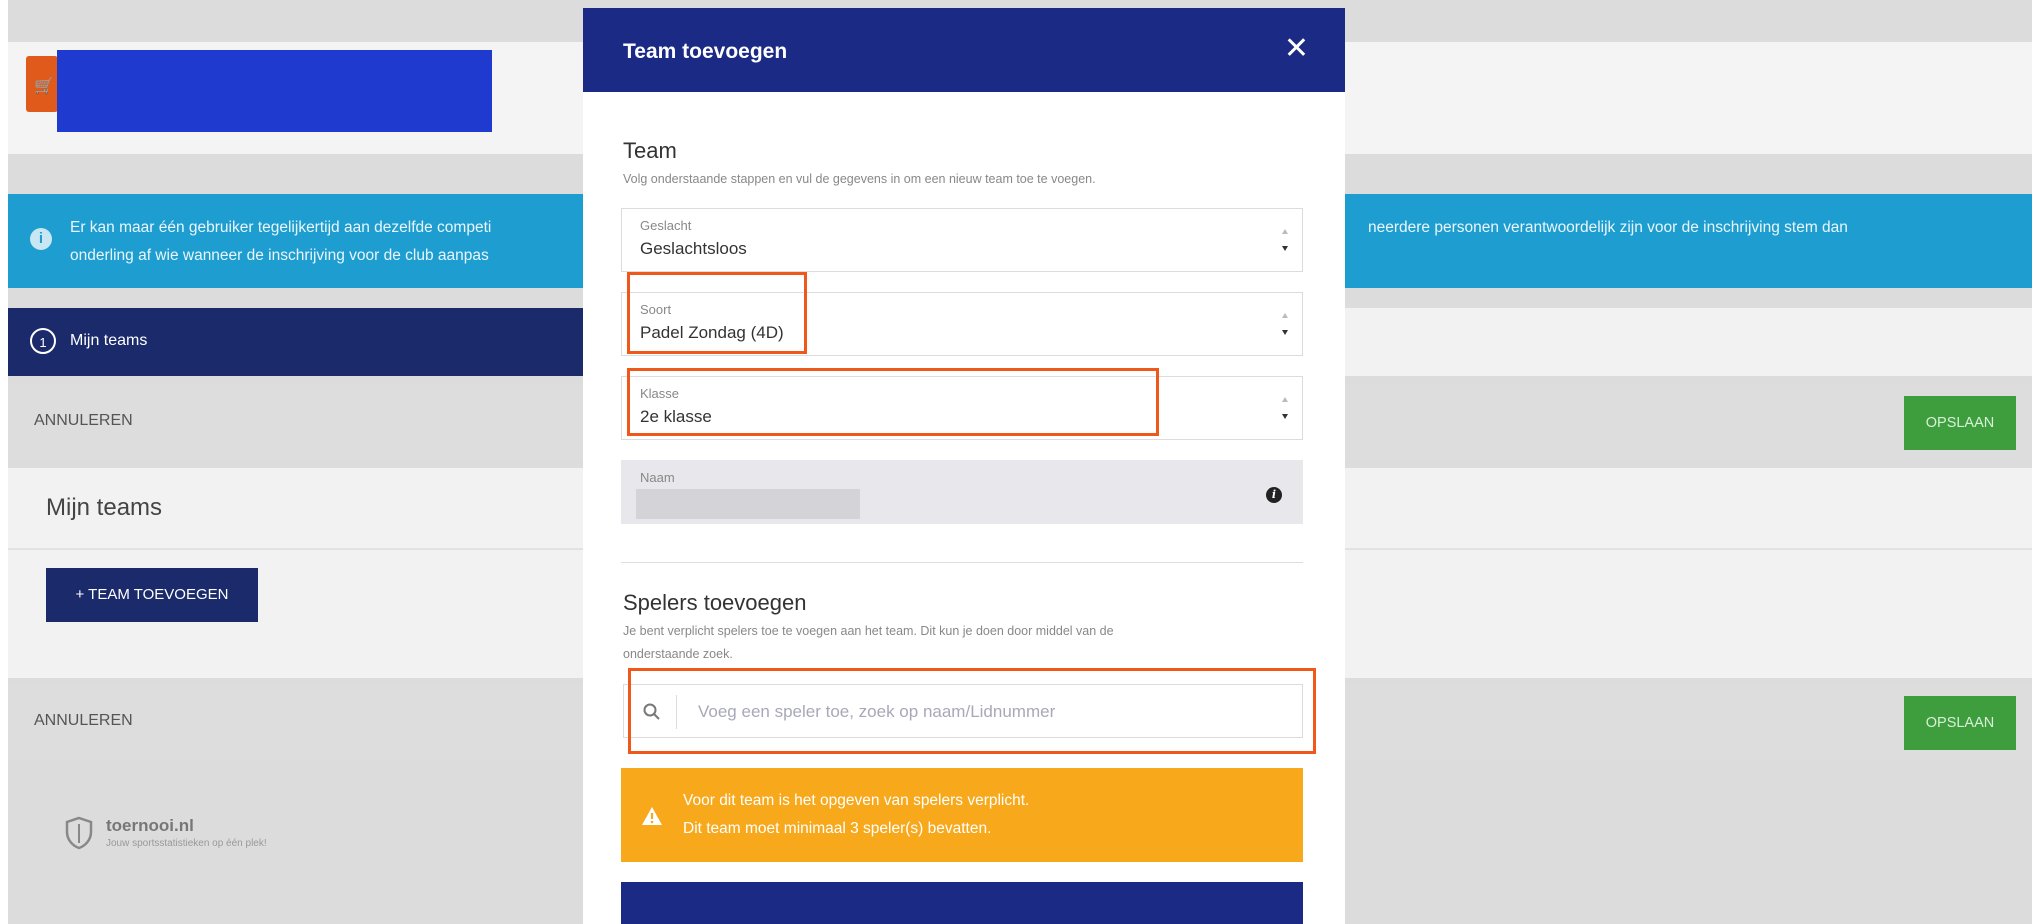  Describe the element at coordinates (104, 507) in the screenshot. I see `teams-title: Mijn teams` at that location.